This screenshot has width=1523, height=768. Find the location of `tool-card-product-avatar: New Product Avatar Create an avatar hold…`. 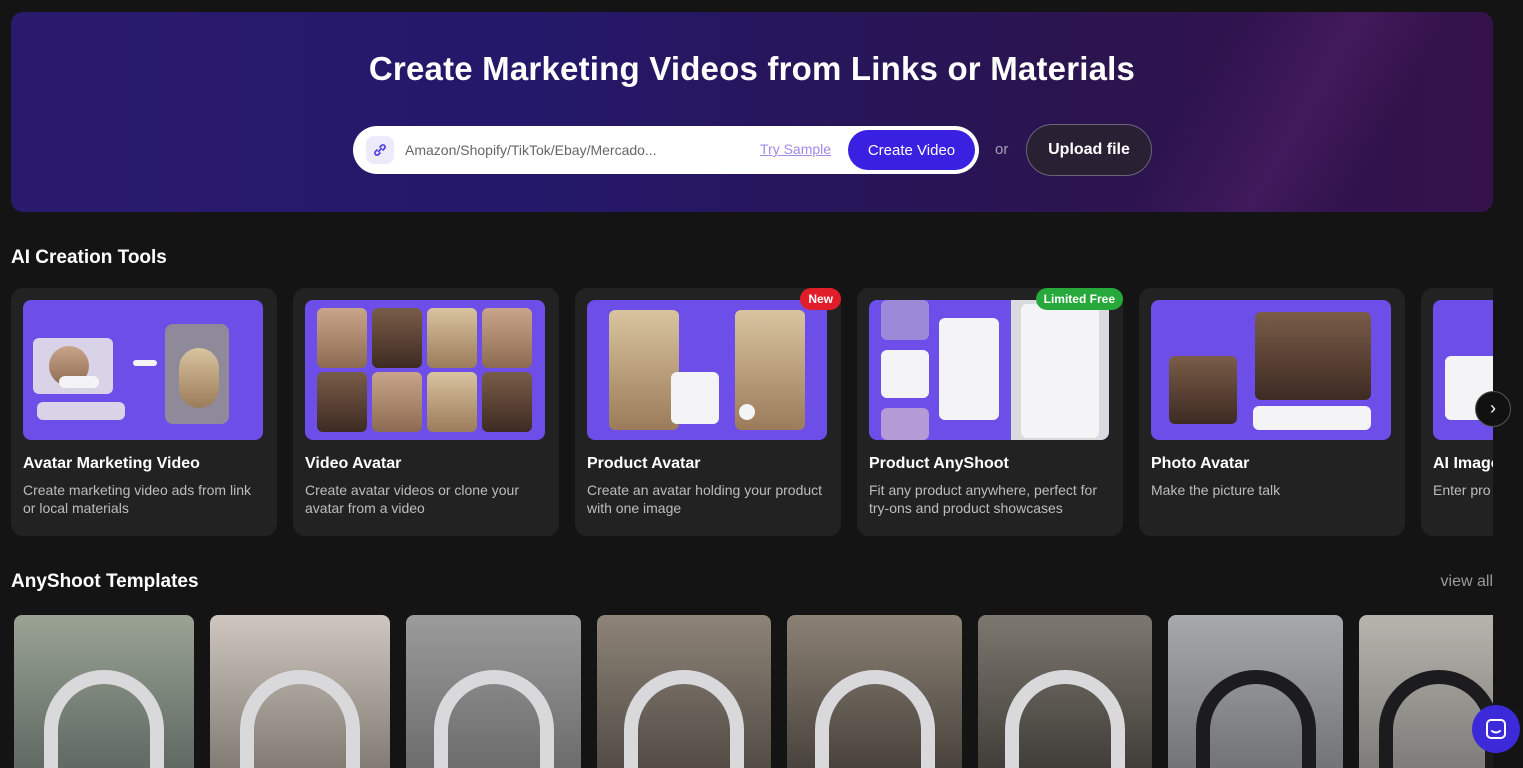

tool-card-product-avatar: New Product Avatar Create an avatar hold… is located at coordinates (708, 412).